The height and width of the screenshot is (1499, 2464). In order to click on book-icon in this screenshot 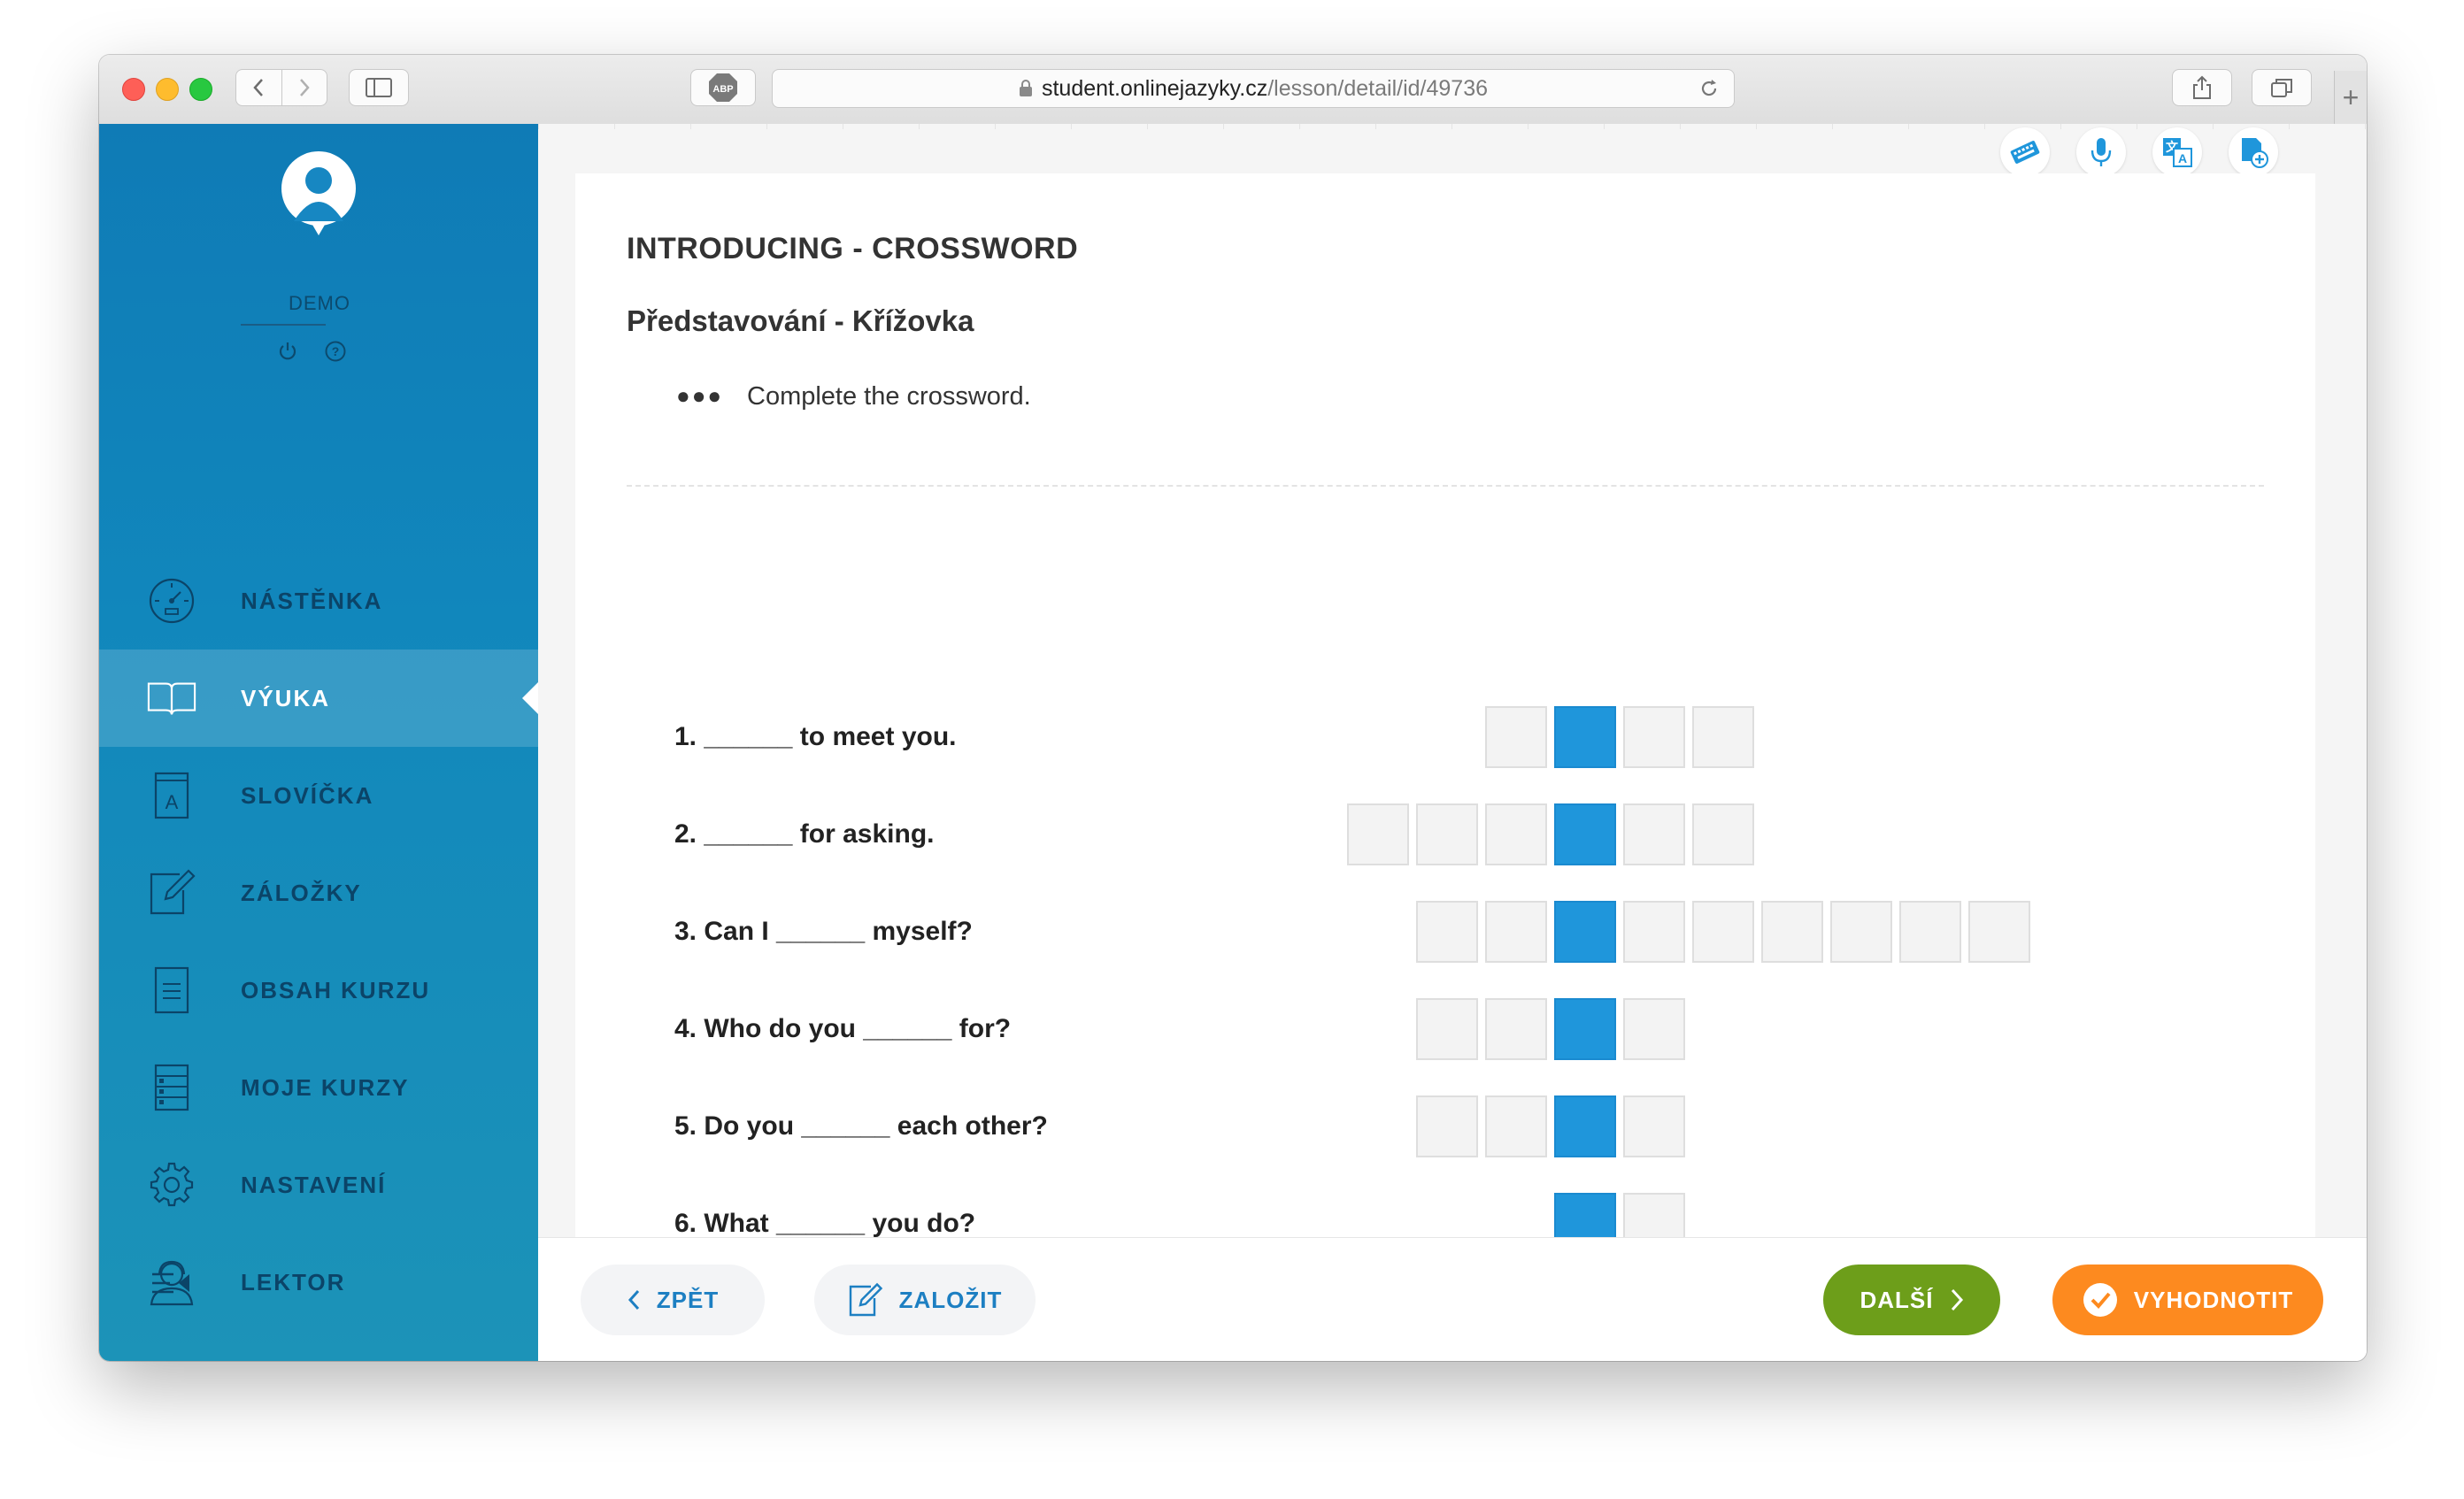, I will do `click(171, 698)`.